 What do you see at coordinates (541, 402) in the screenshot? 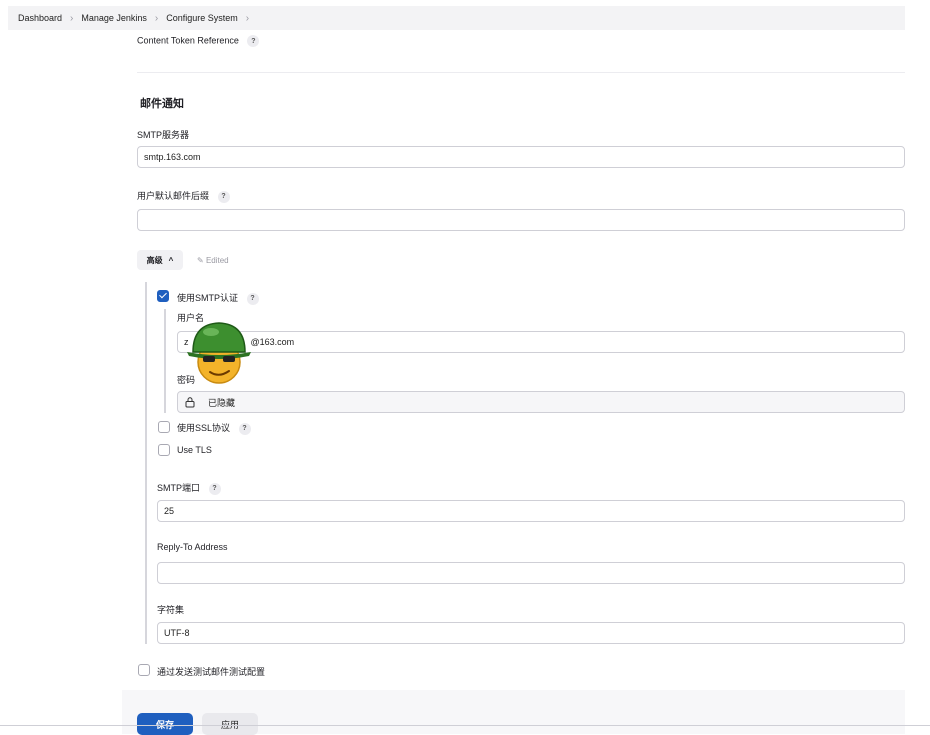
I see `password-input: 已隐藏` at bounding box center [541, 402].